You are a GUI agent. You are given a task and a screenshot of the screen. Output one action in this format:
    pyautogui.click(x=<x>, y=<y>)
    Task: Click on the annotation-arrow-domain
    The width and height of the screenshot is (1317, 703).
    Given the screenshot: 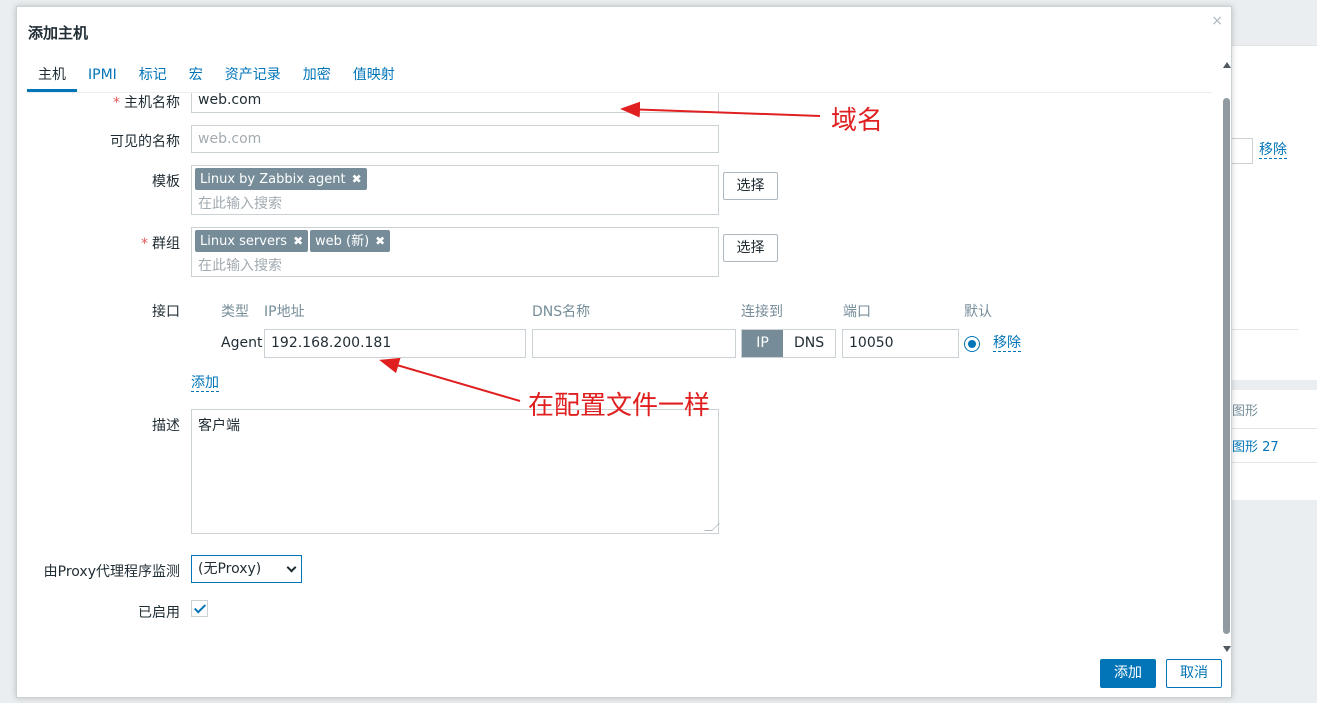 What is the action you would take?
    pyautogui.click(x=720, y=109)
    